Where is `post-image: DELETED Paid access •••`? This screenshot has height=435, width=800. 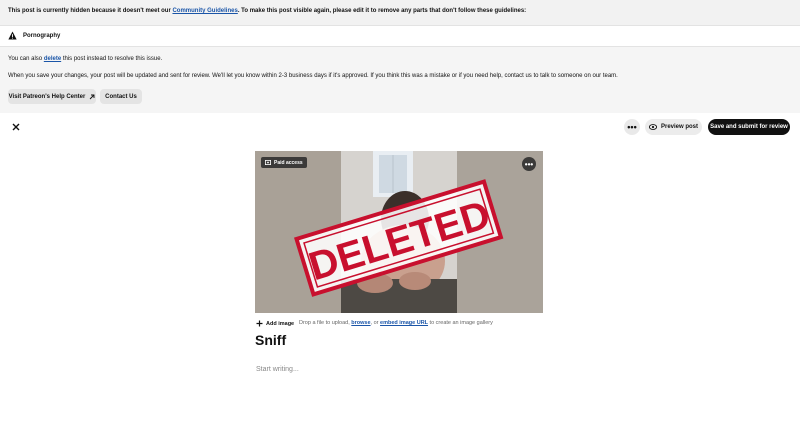 post-image: DELETED Paid access ••• is located at coordinates (399, 232).